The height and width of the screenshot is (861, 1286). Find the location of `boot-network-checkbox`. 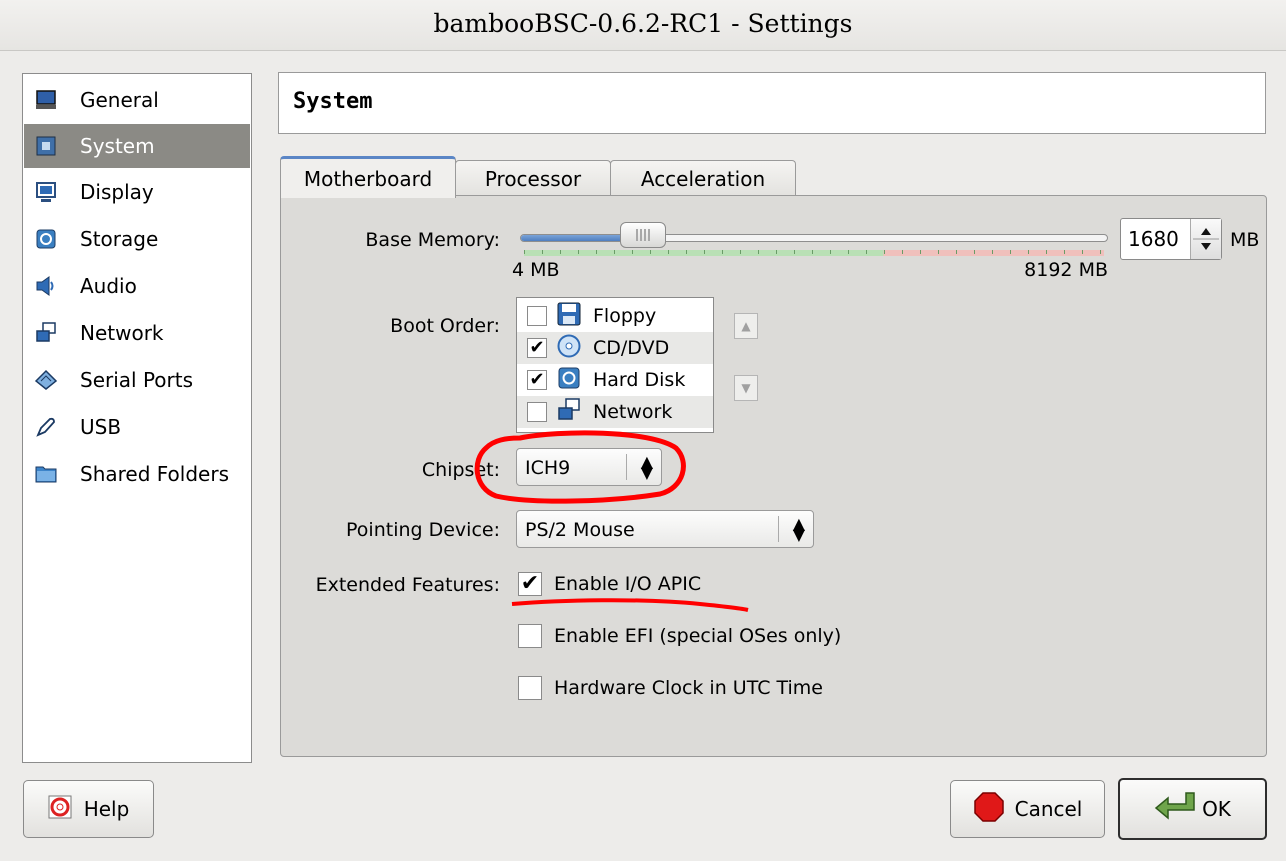

boot-network-checkbox is located at coordinates (537, 412).